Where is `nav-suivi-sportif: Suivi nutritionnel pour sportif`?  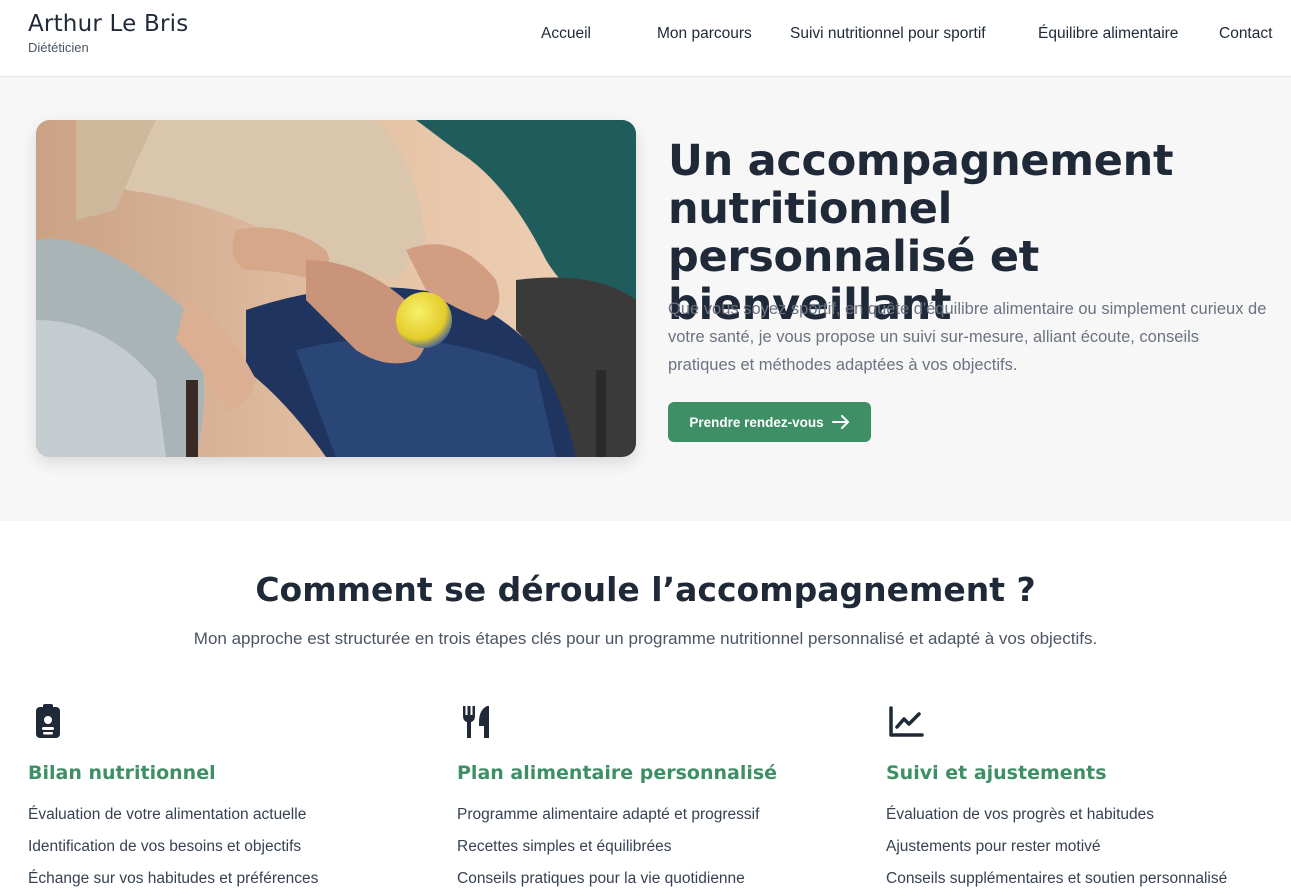 nav-suivi-sportif: Suivi nutritionnel pour sportif is located at coordinates (888, 34).